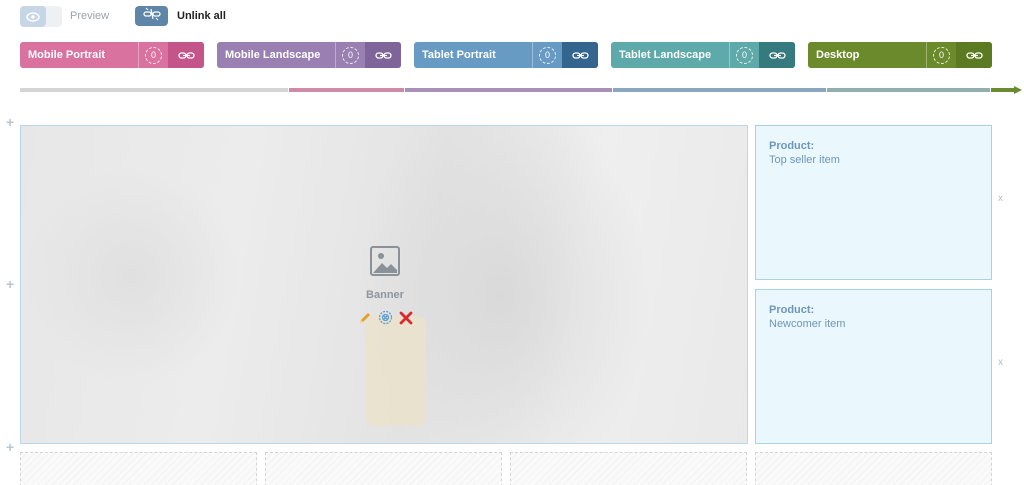 This screenshot has height=485, width=1024. Describe the element at coordinates (406, 320) in the screenshot. I see `close-icon` at that location.